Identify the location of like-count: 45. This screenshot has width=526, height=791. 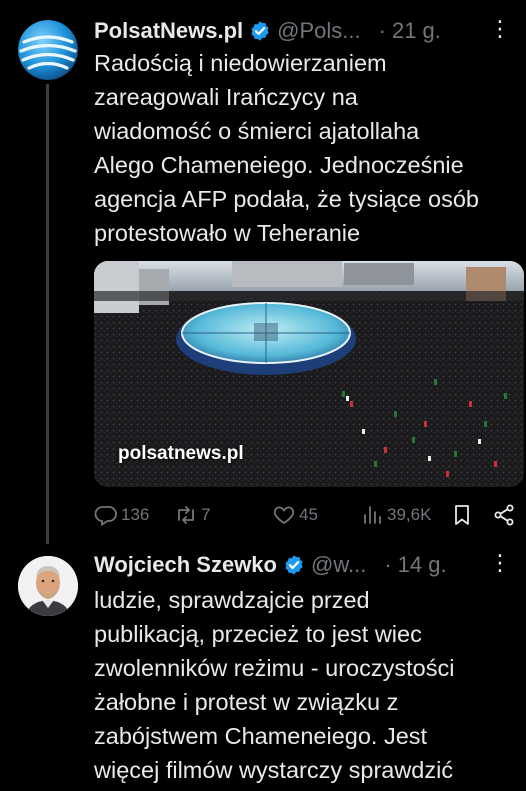
(308, 514).